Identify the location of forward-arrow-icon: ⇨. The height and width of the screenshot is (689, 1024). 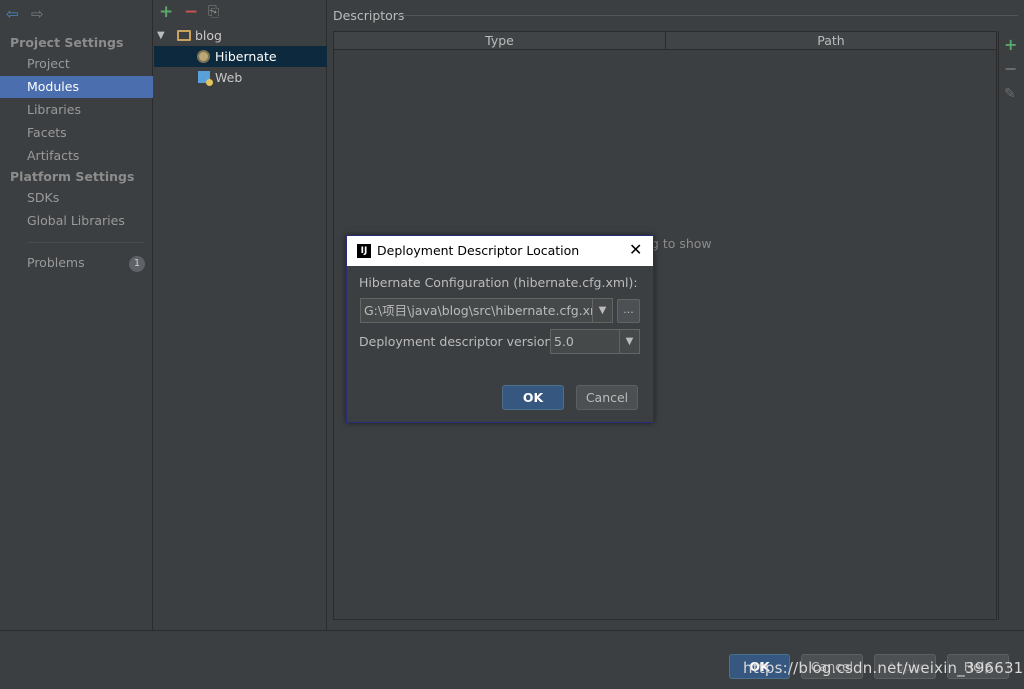
(39, 14).